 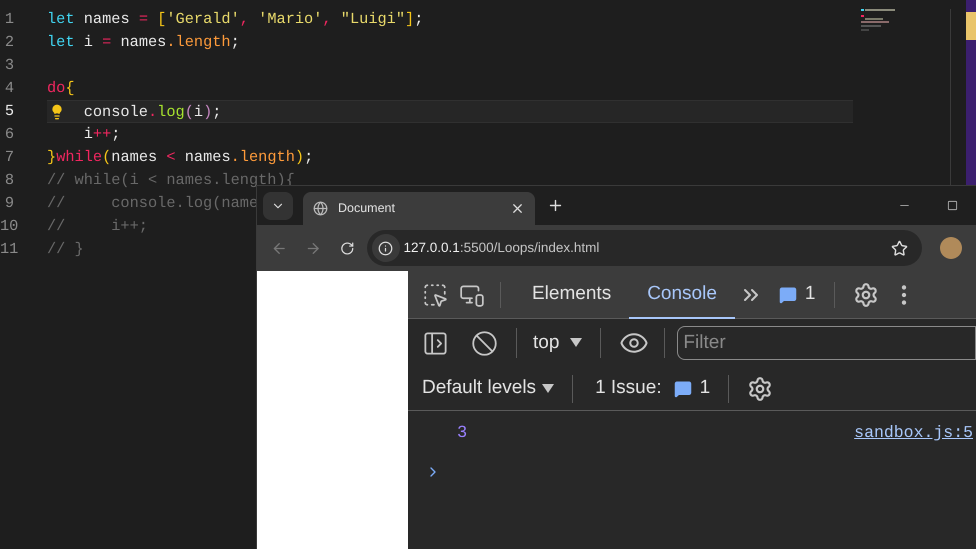 I want to click on log-value: 3, so click(x=462, y=433).